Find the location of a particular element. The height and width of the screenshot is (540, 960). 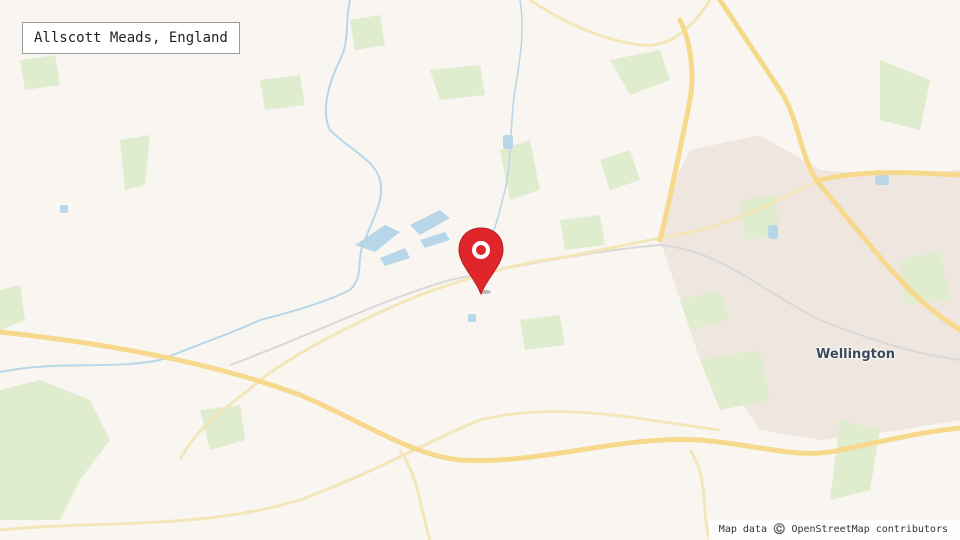

map-attribution: Map data ©️ OpenStreetMap contributors is located at coordinates (834, 530).